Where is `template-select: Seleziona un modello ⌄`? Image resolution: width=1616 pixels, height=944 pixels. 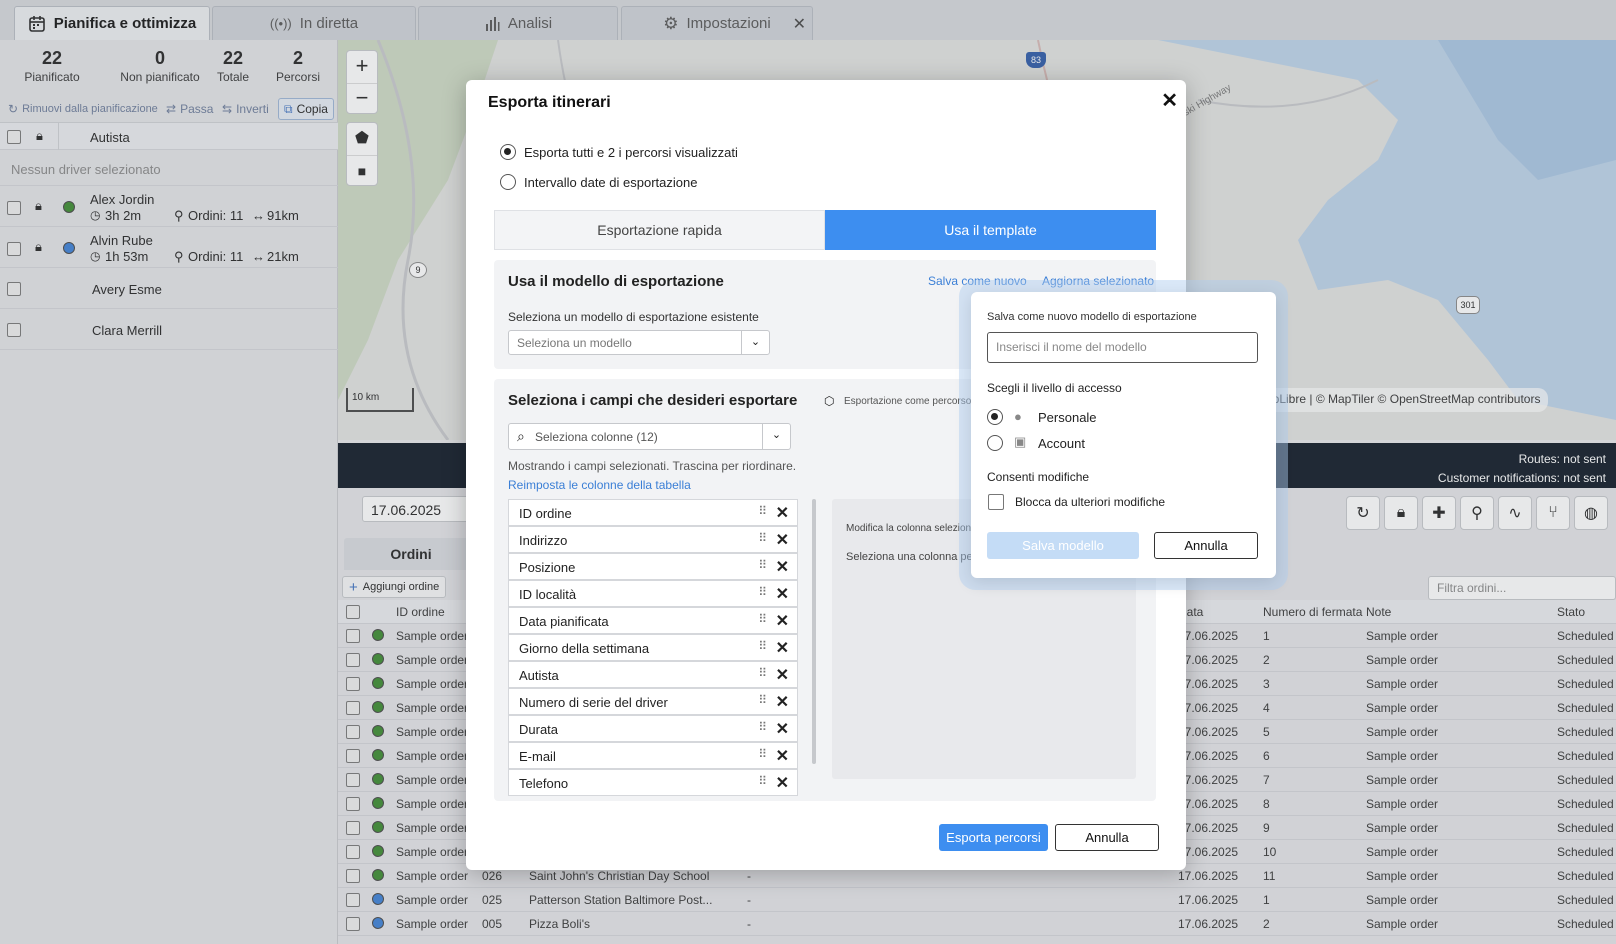
template-select: Seleziona un modello ⌄ is located at coordinates (639, 342).